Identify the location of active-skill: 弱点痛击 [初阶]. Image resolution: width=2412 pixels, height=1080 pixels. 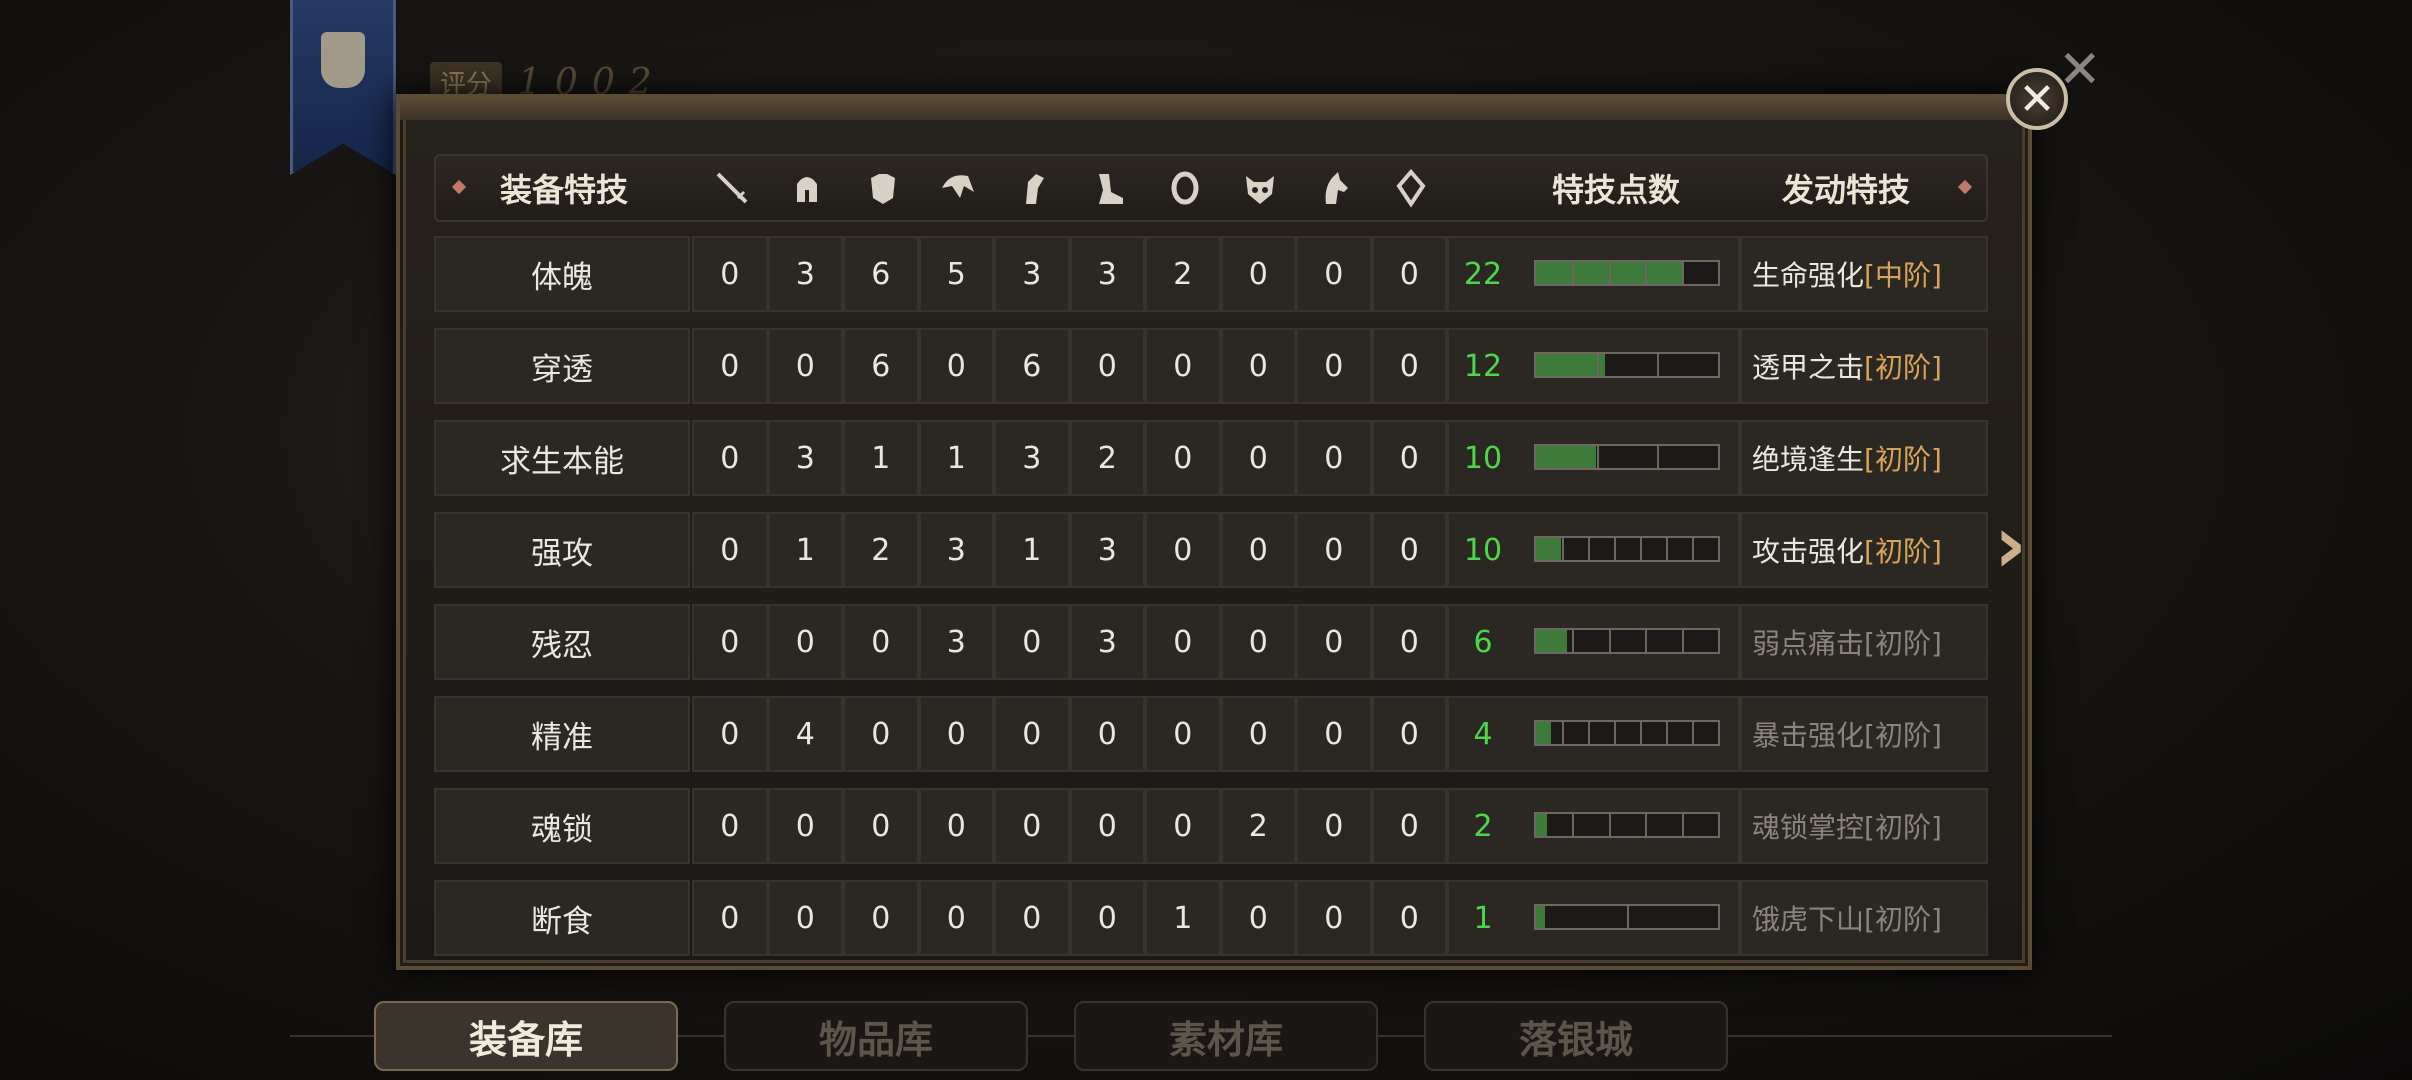
(1864, 642).